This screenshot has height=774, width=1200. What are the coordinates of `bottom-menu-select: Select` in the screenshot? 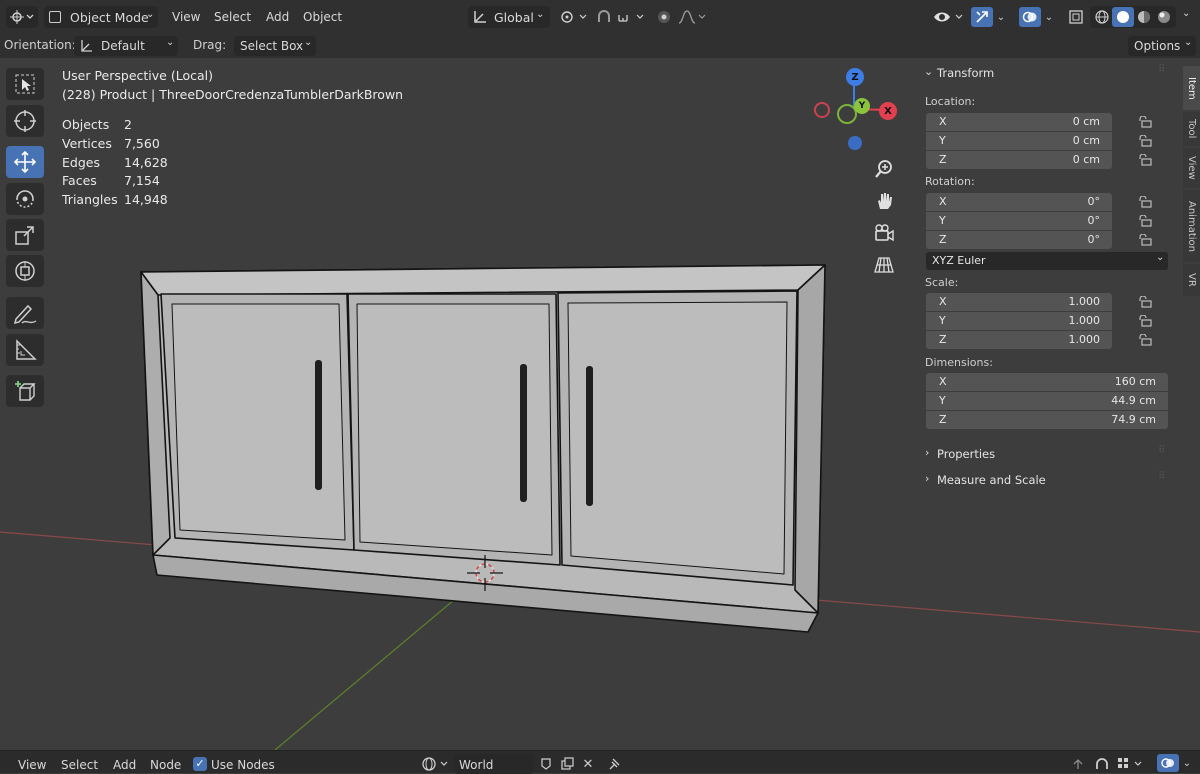 It's located at (79, 765).